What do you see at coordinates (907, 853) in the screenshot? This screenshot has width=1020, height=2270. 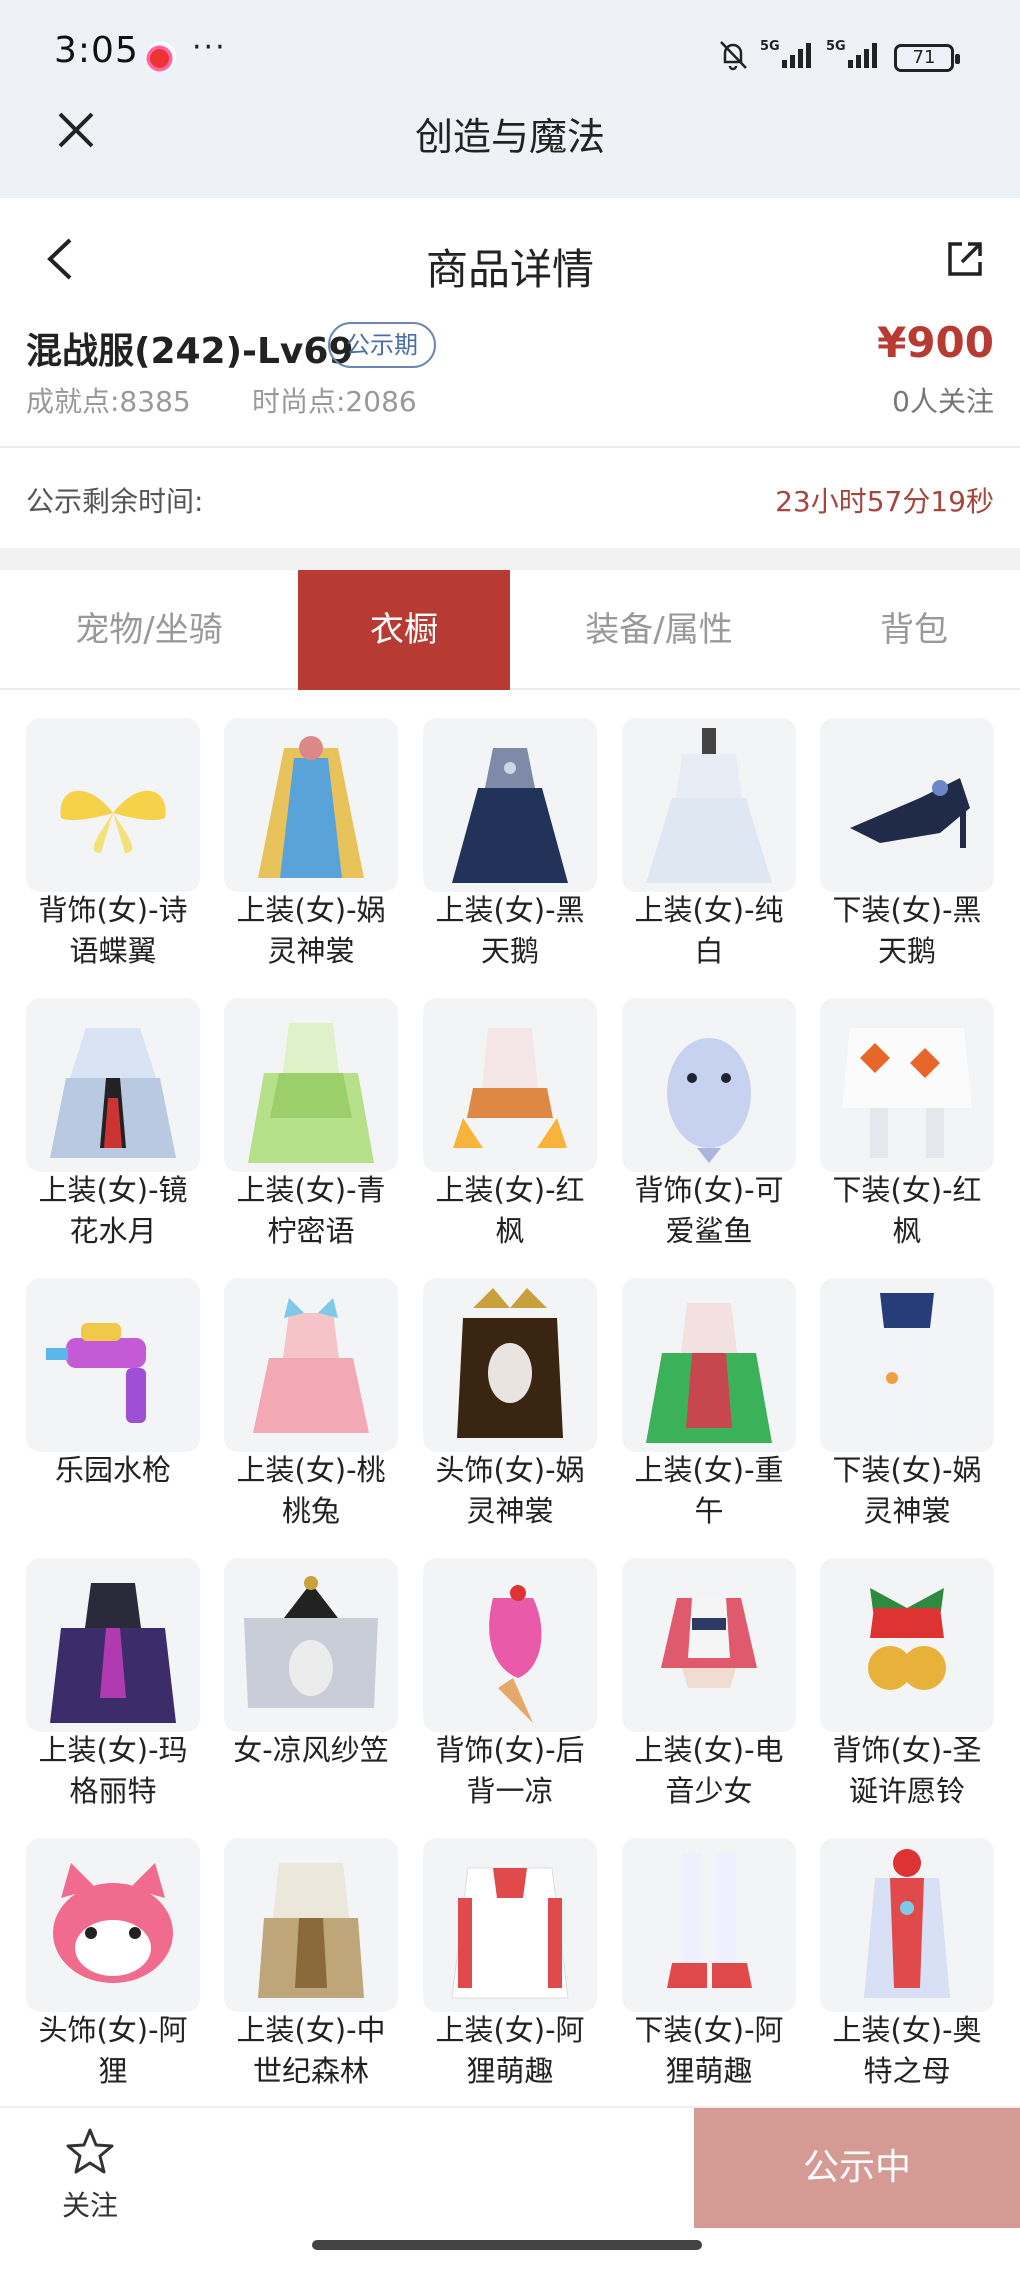 I see `wardrobe-item: 下装(女)-黑 天鹅` at bounding box center [907, 853].